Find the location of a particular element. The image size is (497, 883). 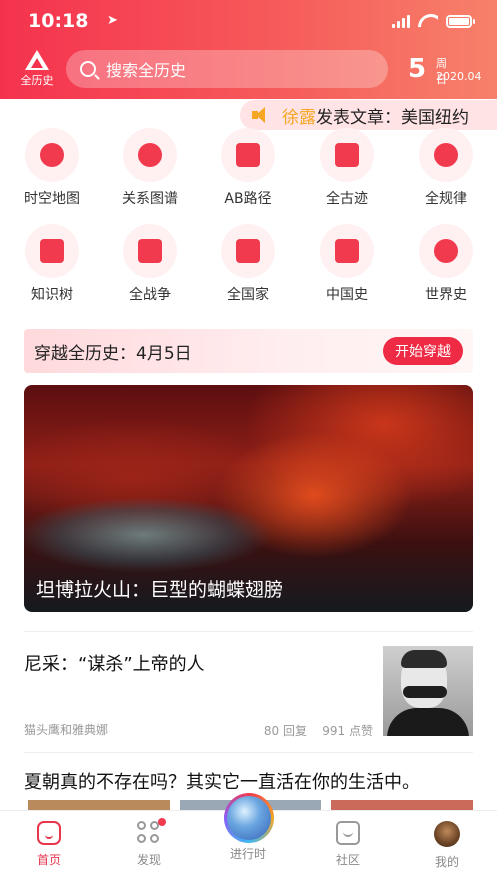

search-input: 搜索全历史 is located at coordinates (227, 69).